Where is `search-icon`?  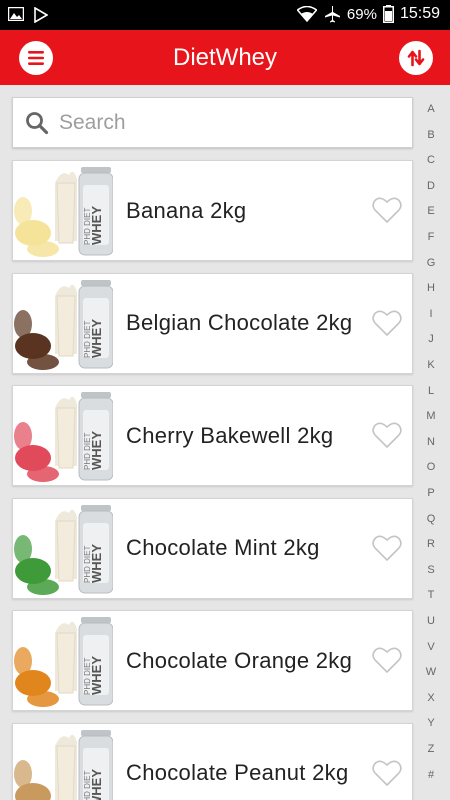
search-icon is located at coordinates (37, 123).